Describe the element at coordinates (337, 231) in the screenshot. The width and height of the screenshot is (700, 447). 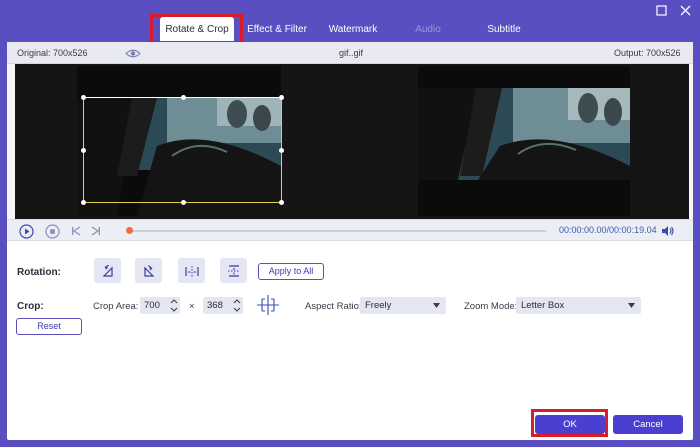
I see `progress-track` at that location.